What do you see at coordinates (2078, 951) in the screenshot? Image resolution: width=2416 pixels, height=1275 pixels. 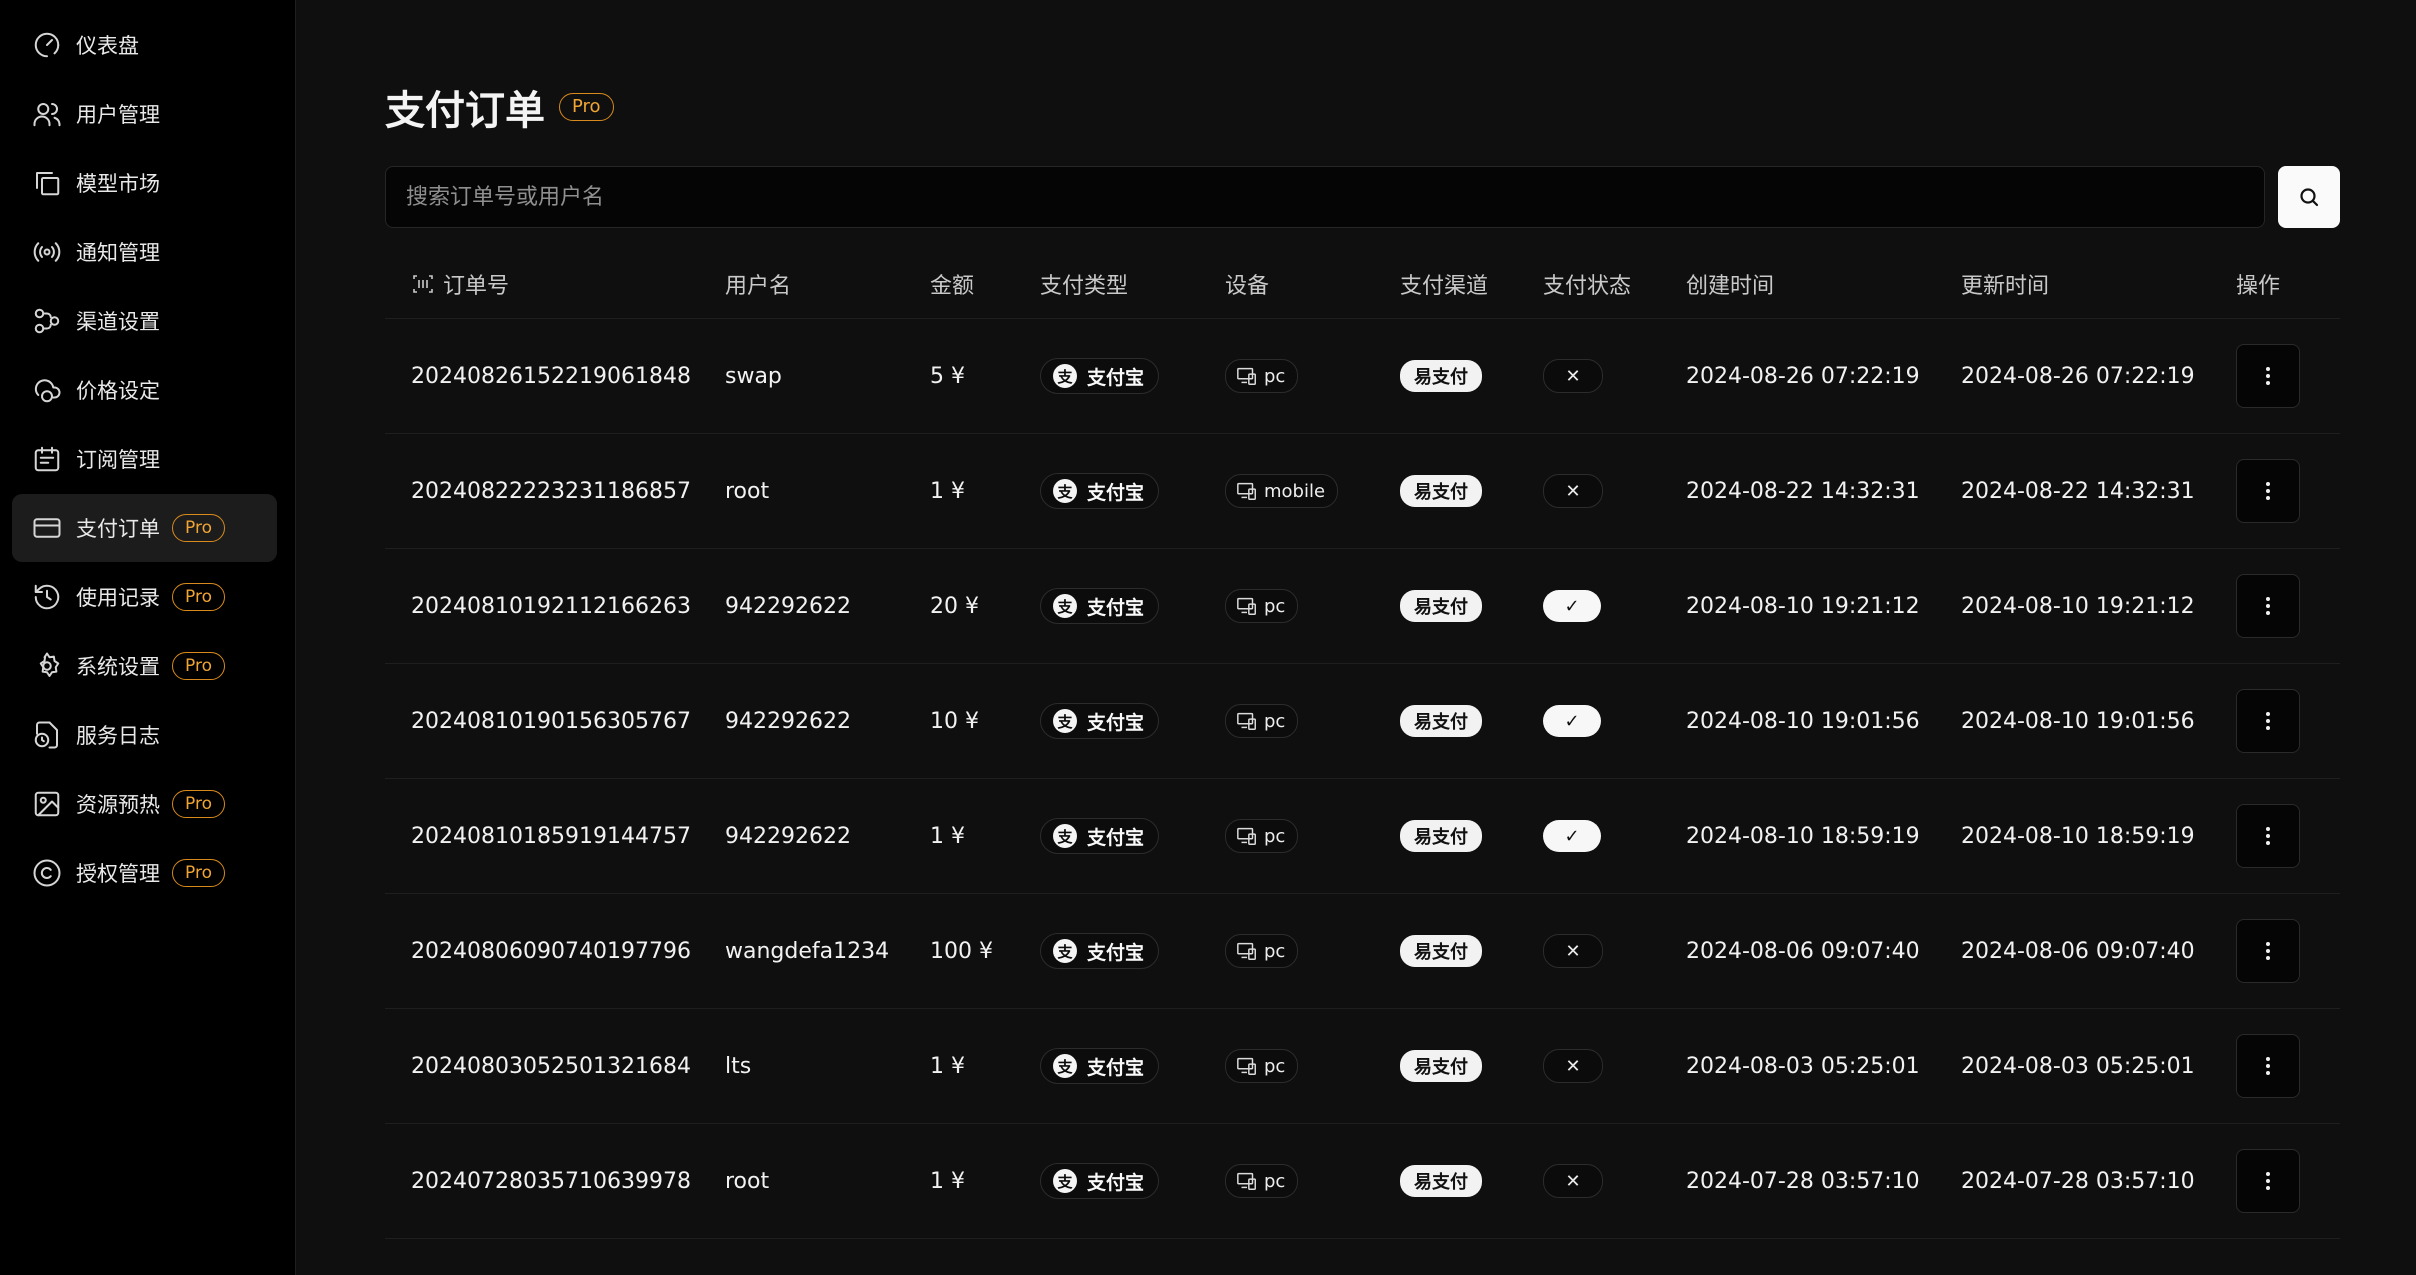 I see `updated-cell: 2024-08-06 09:07:40` at bounding box center [2078, 951].